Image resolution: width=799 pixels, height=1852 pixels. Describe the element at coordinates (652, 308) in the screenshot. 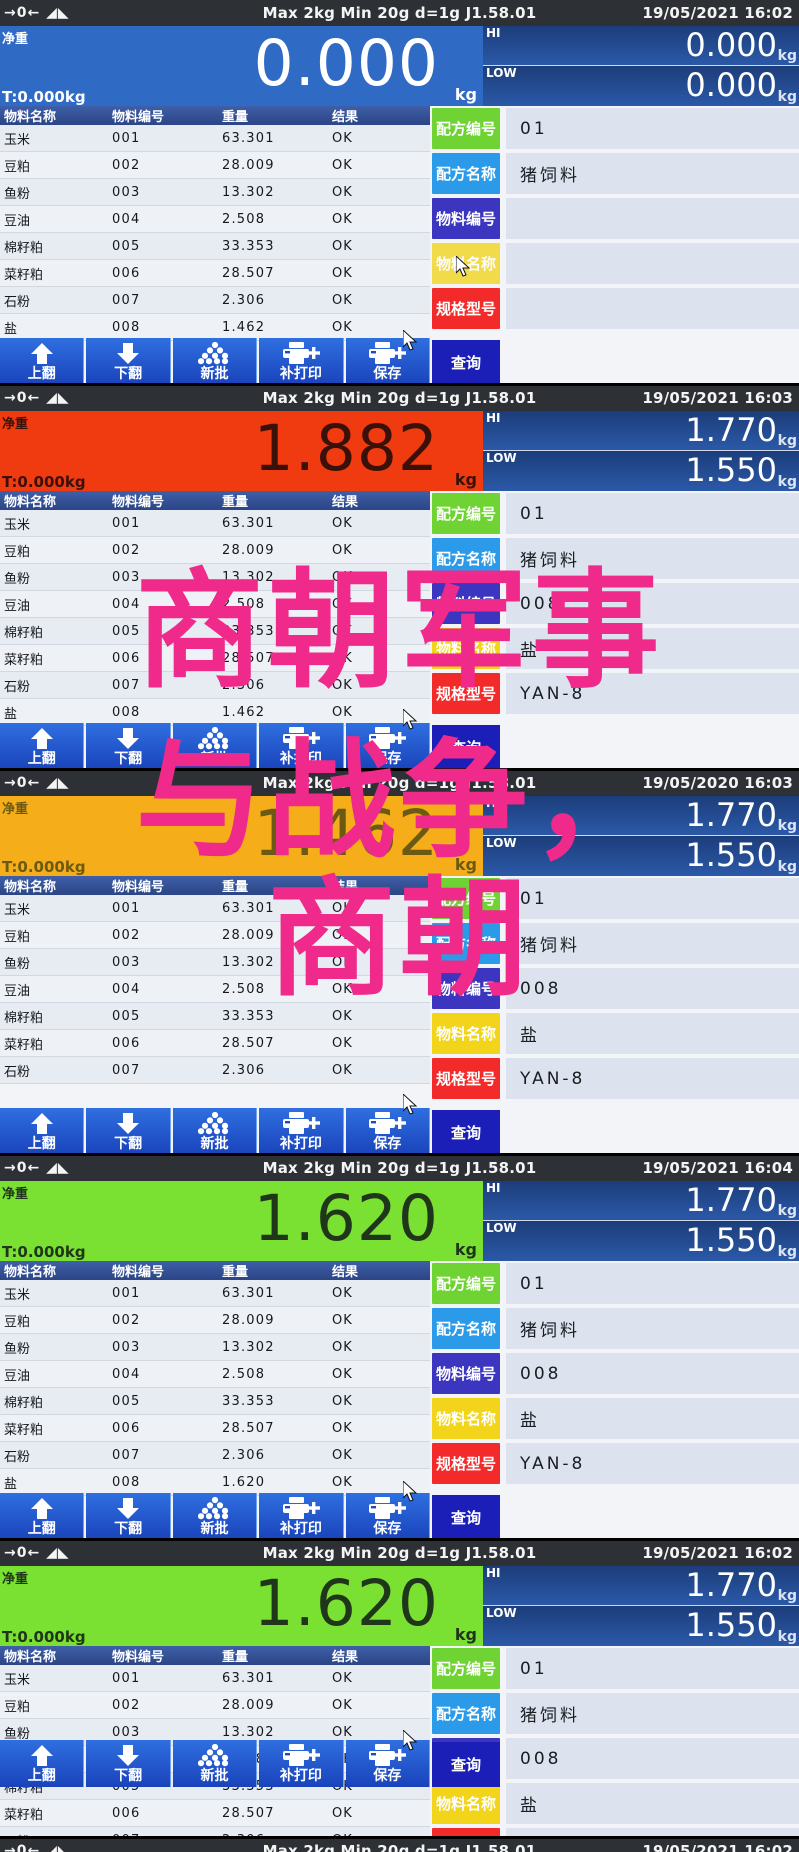

I see `field-value-spec-model` at that location.